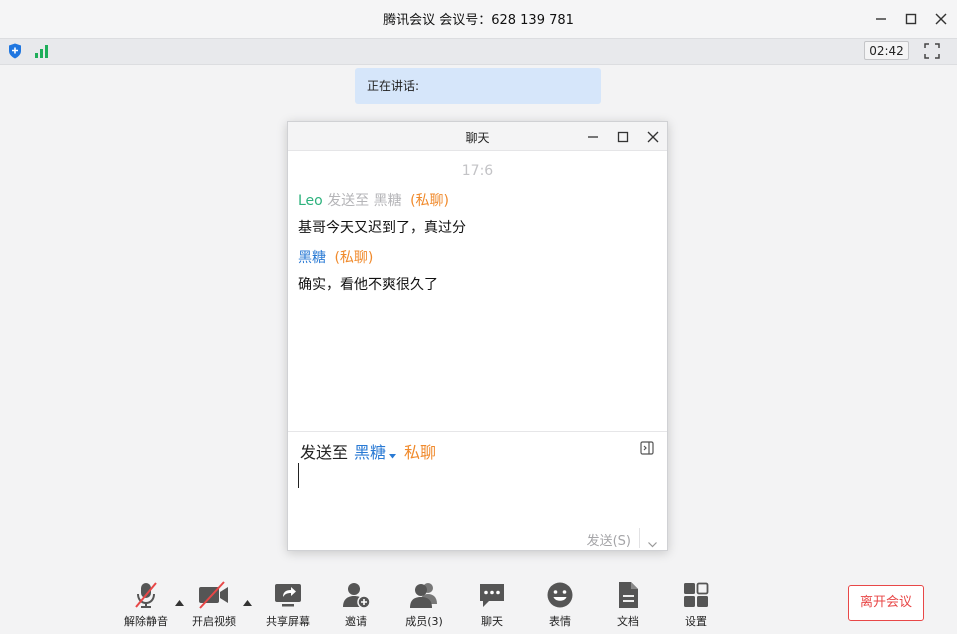  Describe the element at coordinates (310, 201) in the screenshot. I see `message-sender: Leo` at that location.